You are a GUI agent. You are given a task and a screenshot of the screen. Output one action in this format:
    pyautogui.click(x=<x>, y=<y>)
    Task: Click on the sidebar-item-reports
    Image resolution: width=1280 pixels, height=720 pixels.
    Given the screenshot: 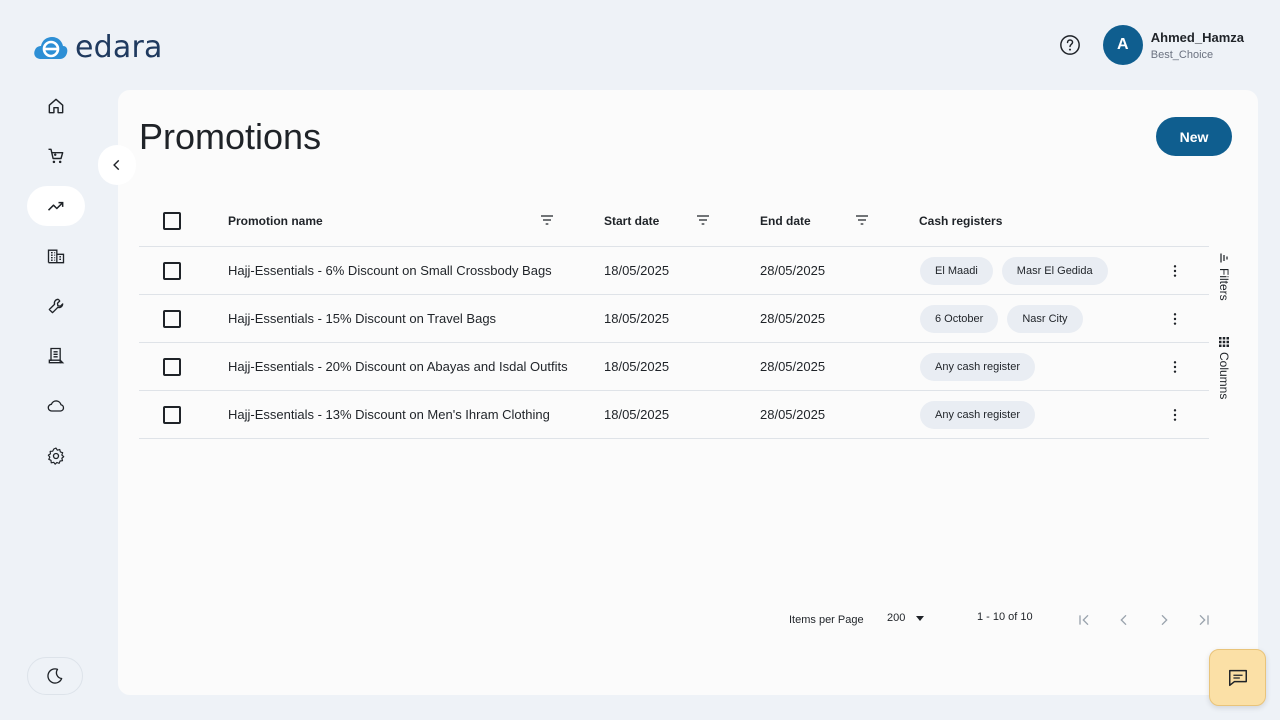 What is the action you would take?
    pyautogui.click(x=56, y=356)
    